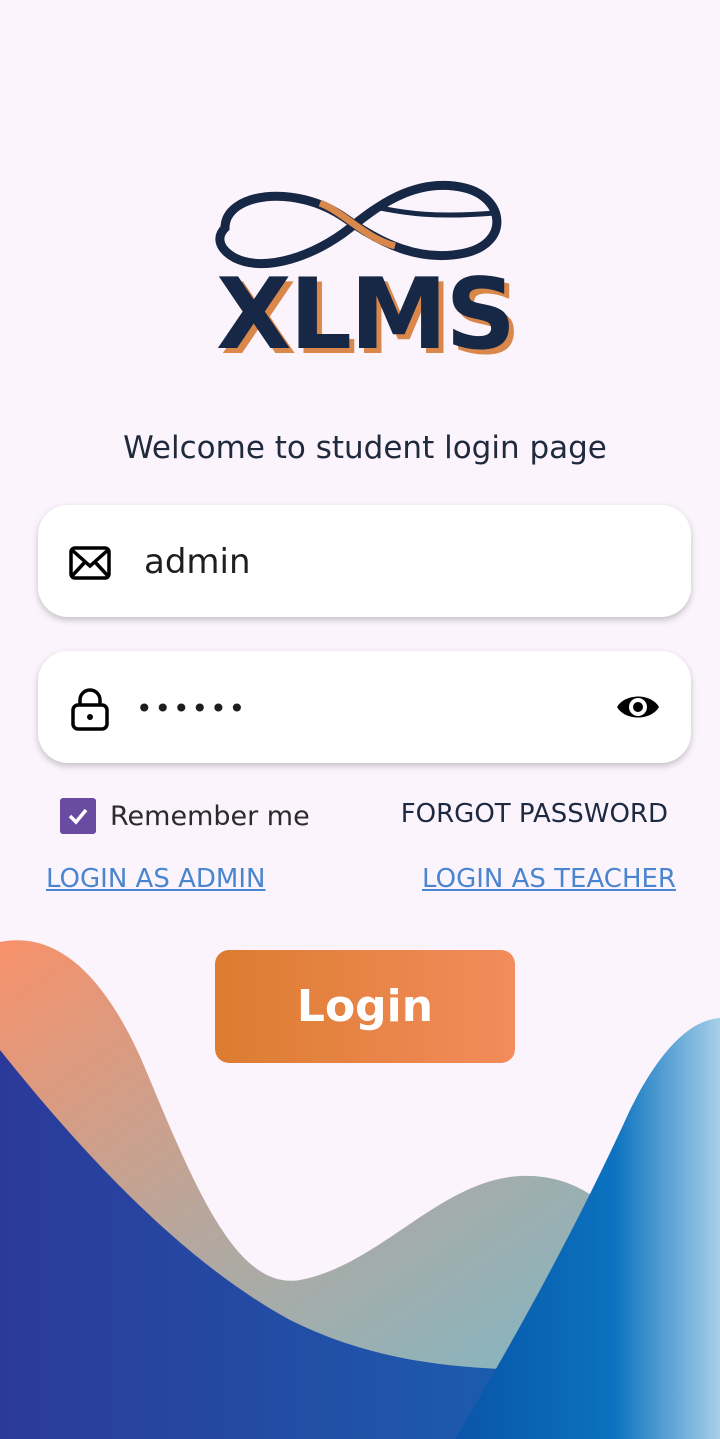 The height and width of the screenshot is (1439, 720). I want to click on lock-icon, so click(90, 709).